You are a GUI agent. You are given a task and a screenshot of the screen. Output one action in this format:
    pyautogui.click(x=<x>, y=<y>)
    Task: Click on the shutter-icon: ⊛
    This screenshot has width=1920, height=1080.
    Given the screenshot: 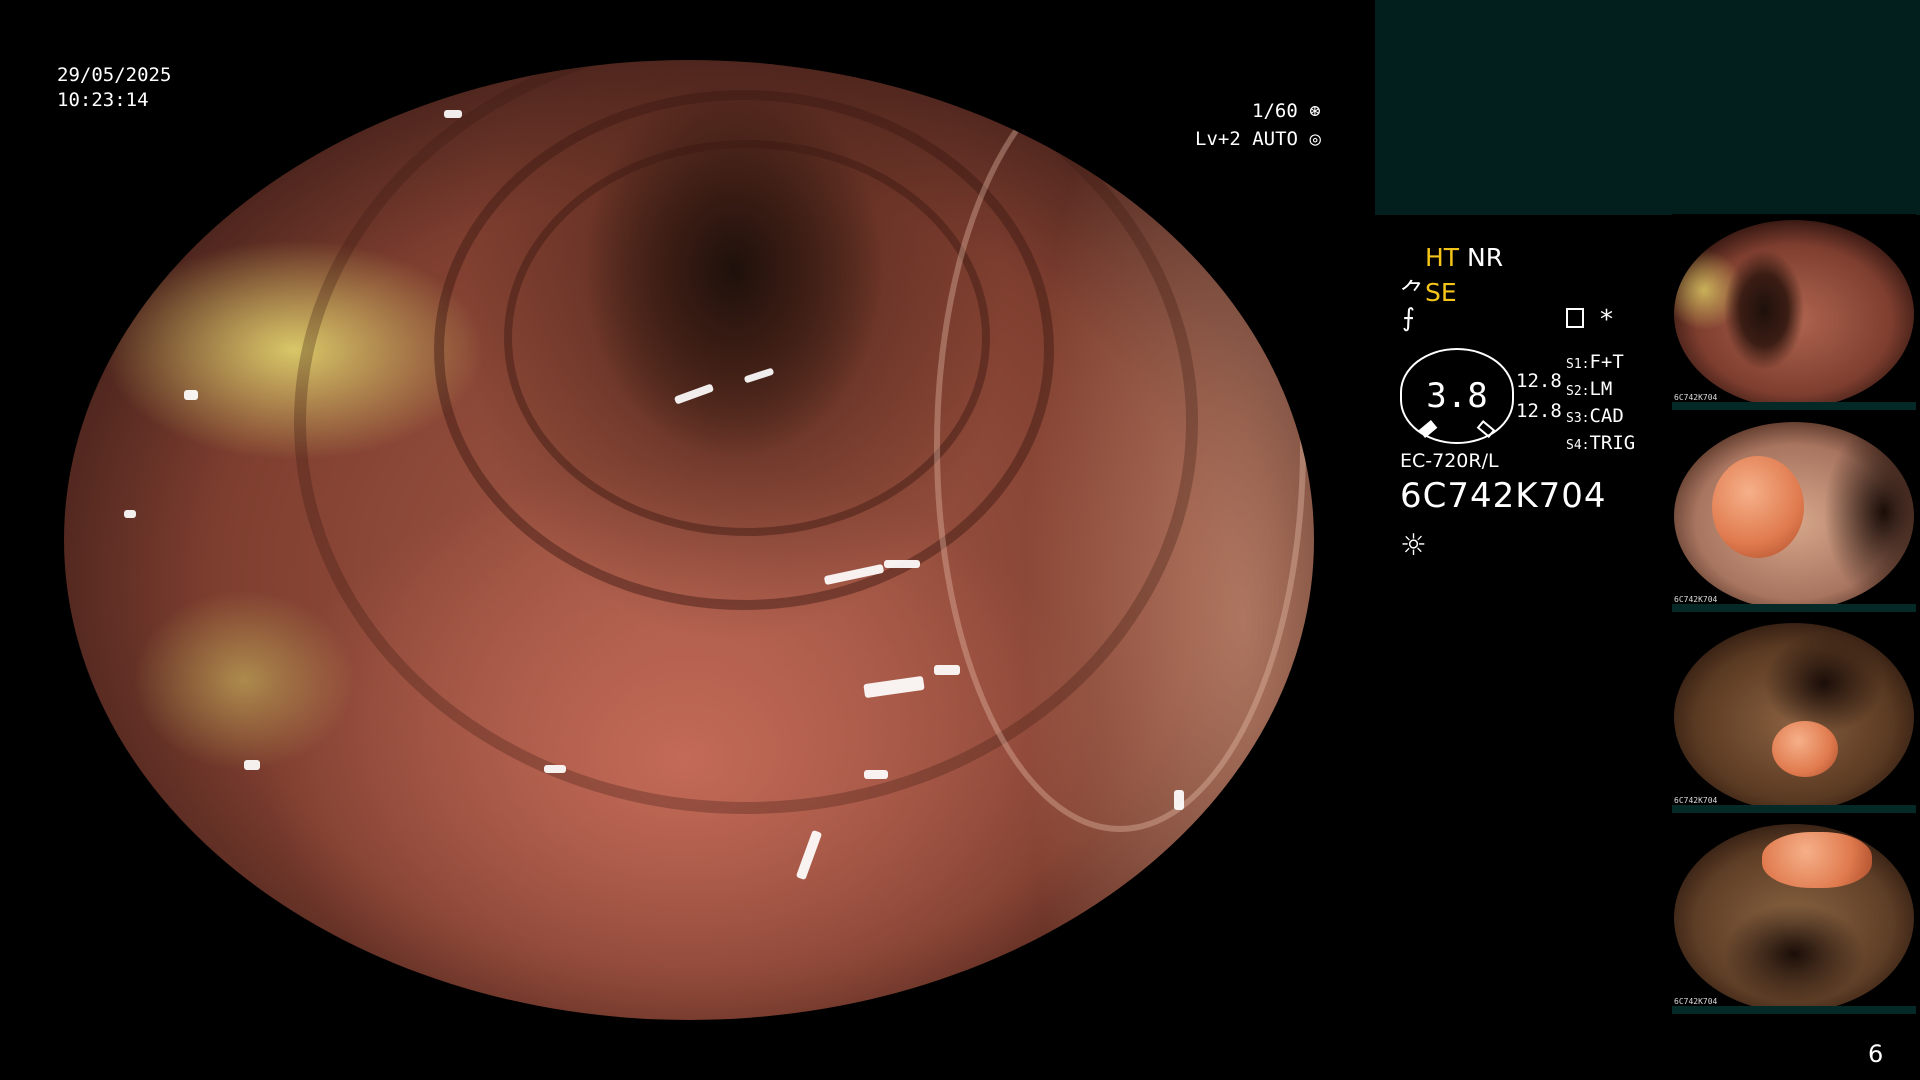 What is the action you would take?
    pyautogui.click(x=1315, y=111)
    